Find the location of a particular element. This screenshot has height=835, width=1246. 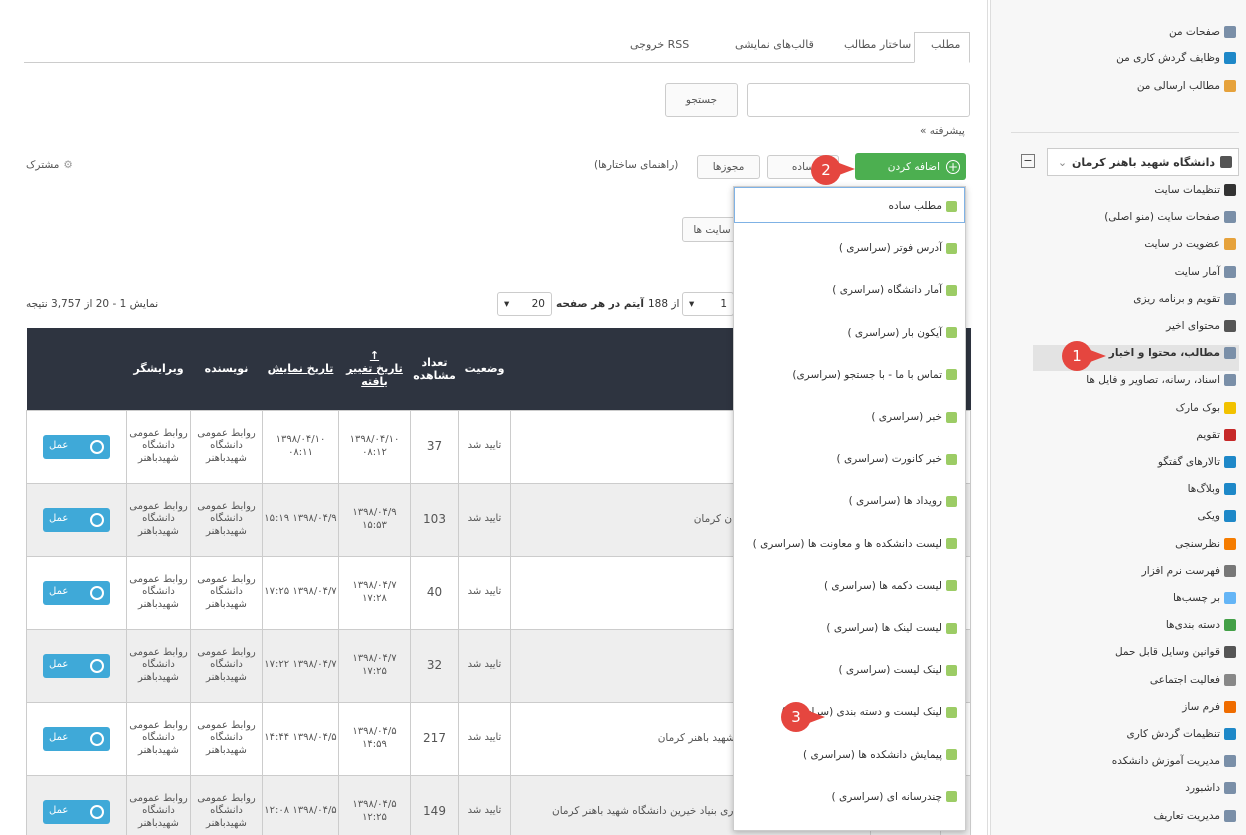

sidebar-item: نظرسنجی is located at coordinates (1205, 544).